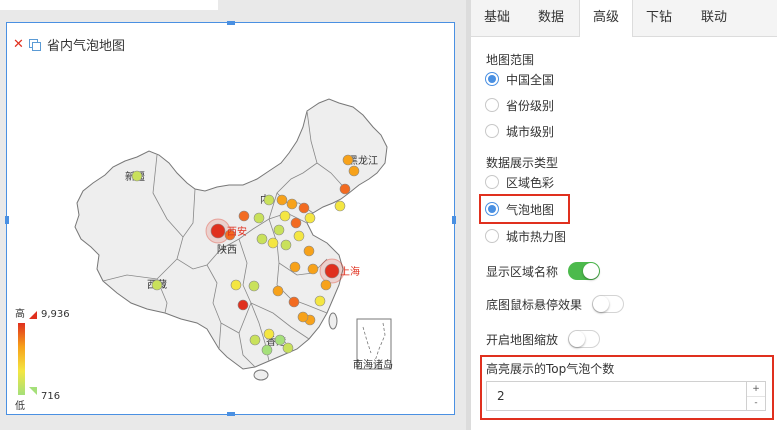 The width and height of the screenshot is (777, 430). I want to click on radio-city-heatmap: 城市热力图, so click(525, 236).